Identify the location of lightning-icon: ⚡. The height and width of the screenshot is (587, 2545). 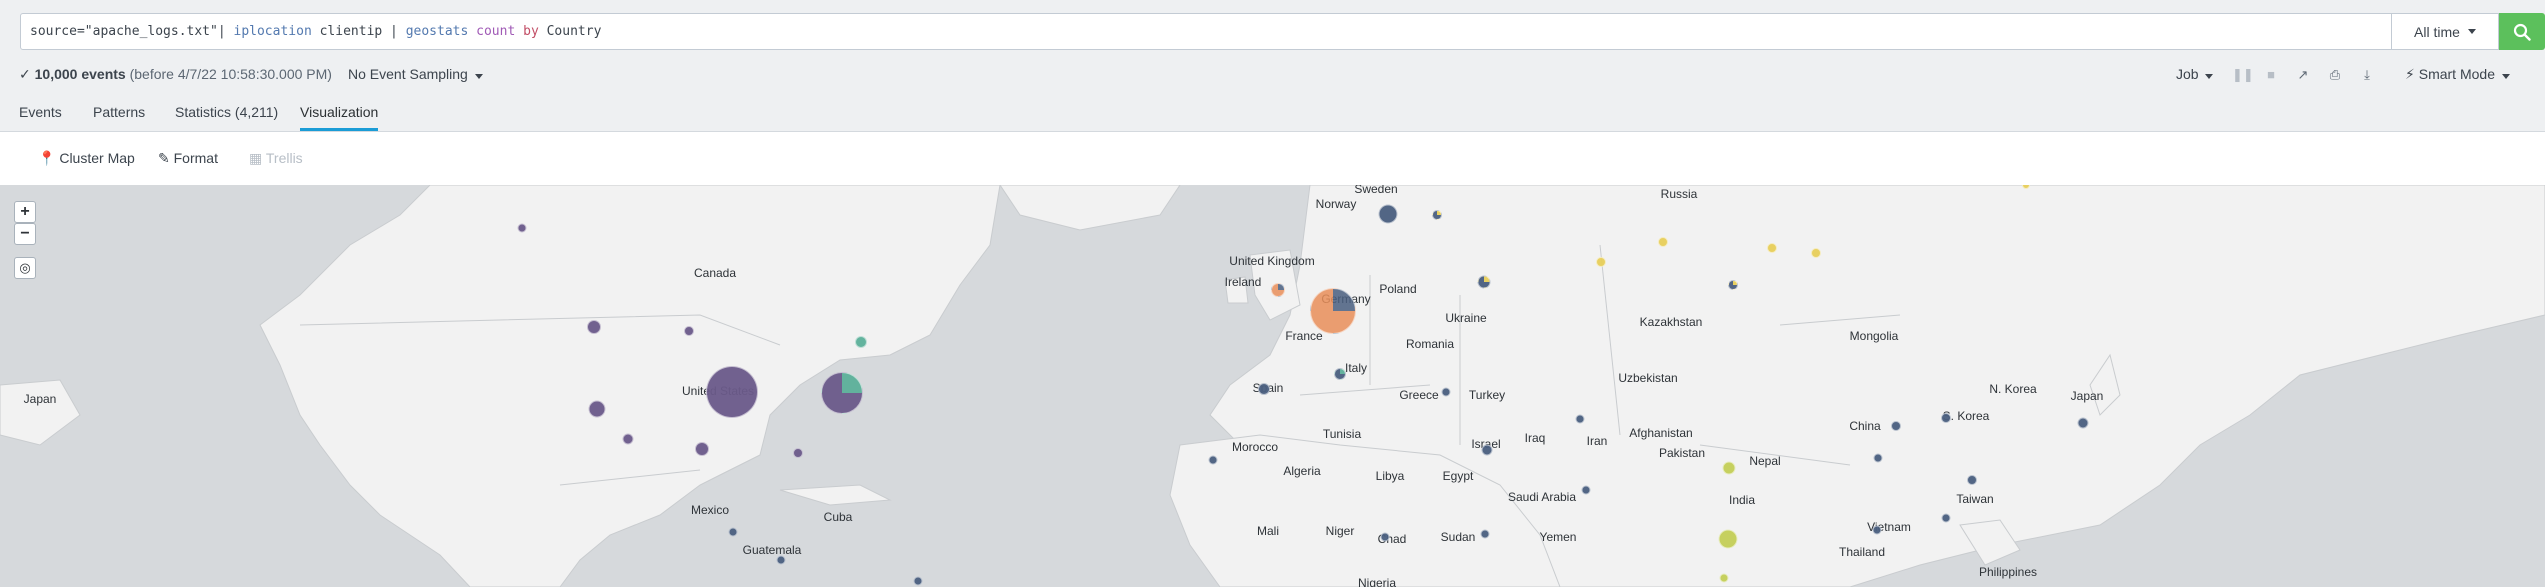
(2410, 74).